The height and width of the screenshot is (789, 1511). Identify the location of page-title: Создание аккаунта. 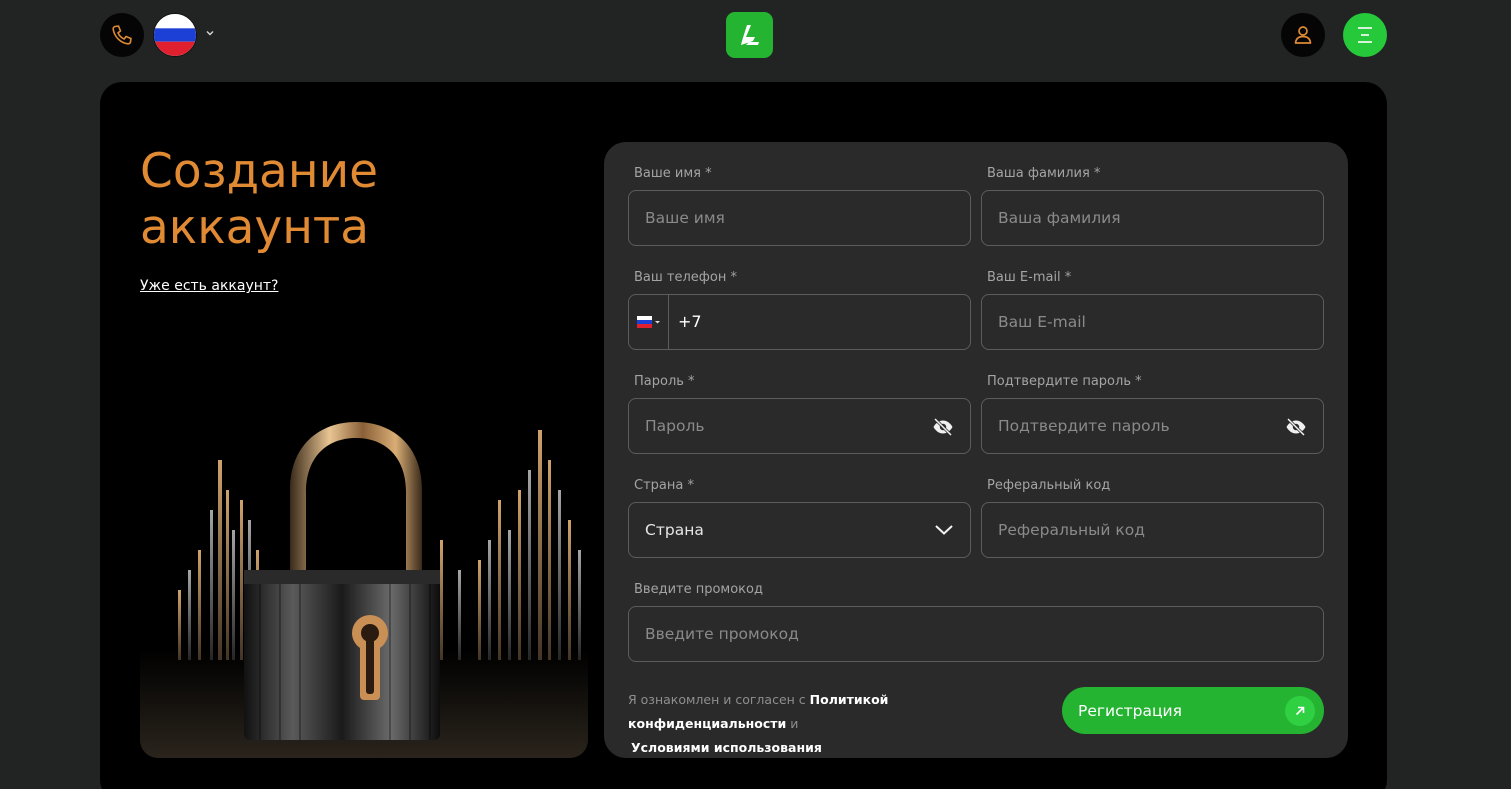
(350, 200).